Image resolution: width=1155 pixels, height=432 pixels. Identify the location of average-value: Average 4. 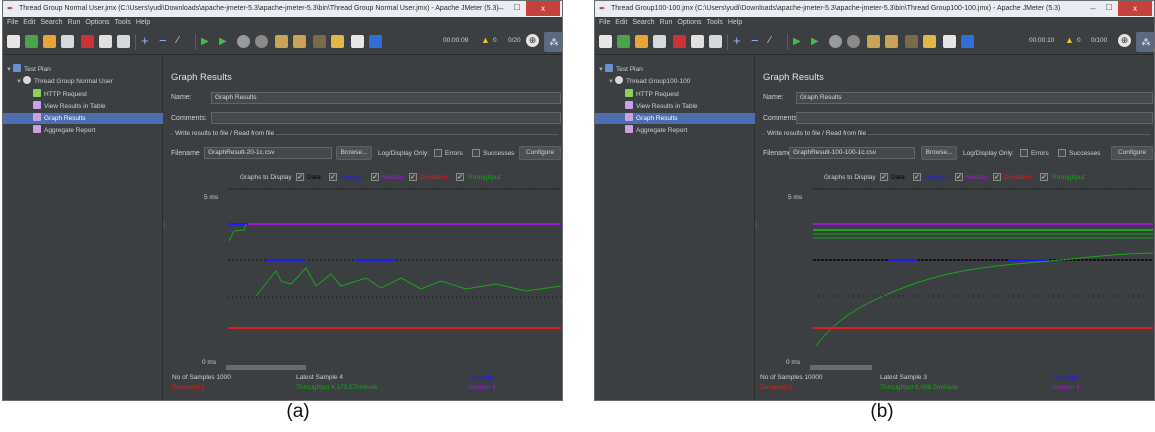
(1068, 377).